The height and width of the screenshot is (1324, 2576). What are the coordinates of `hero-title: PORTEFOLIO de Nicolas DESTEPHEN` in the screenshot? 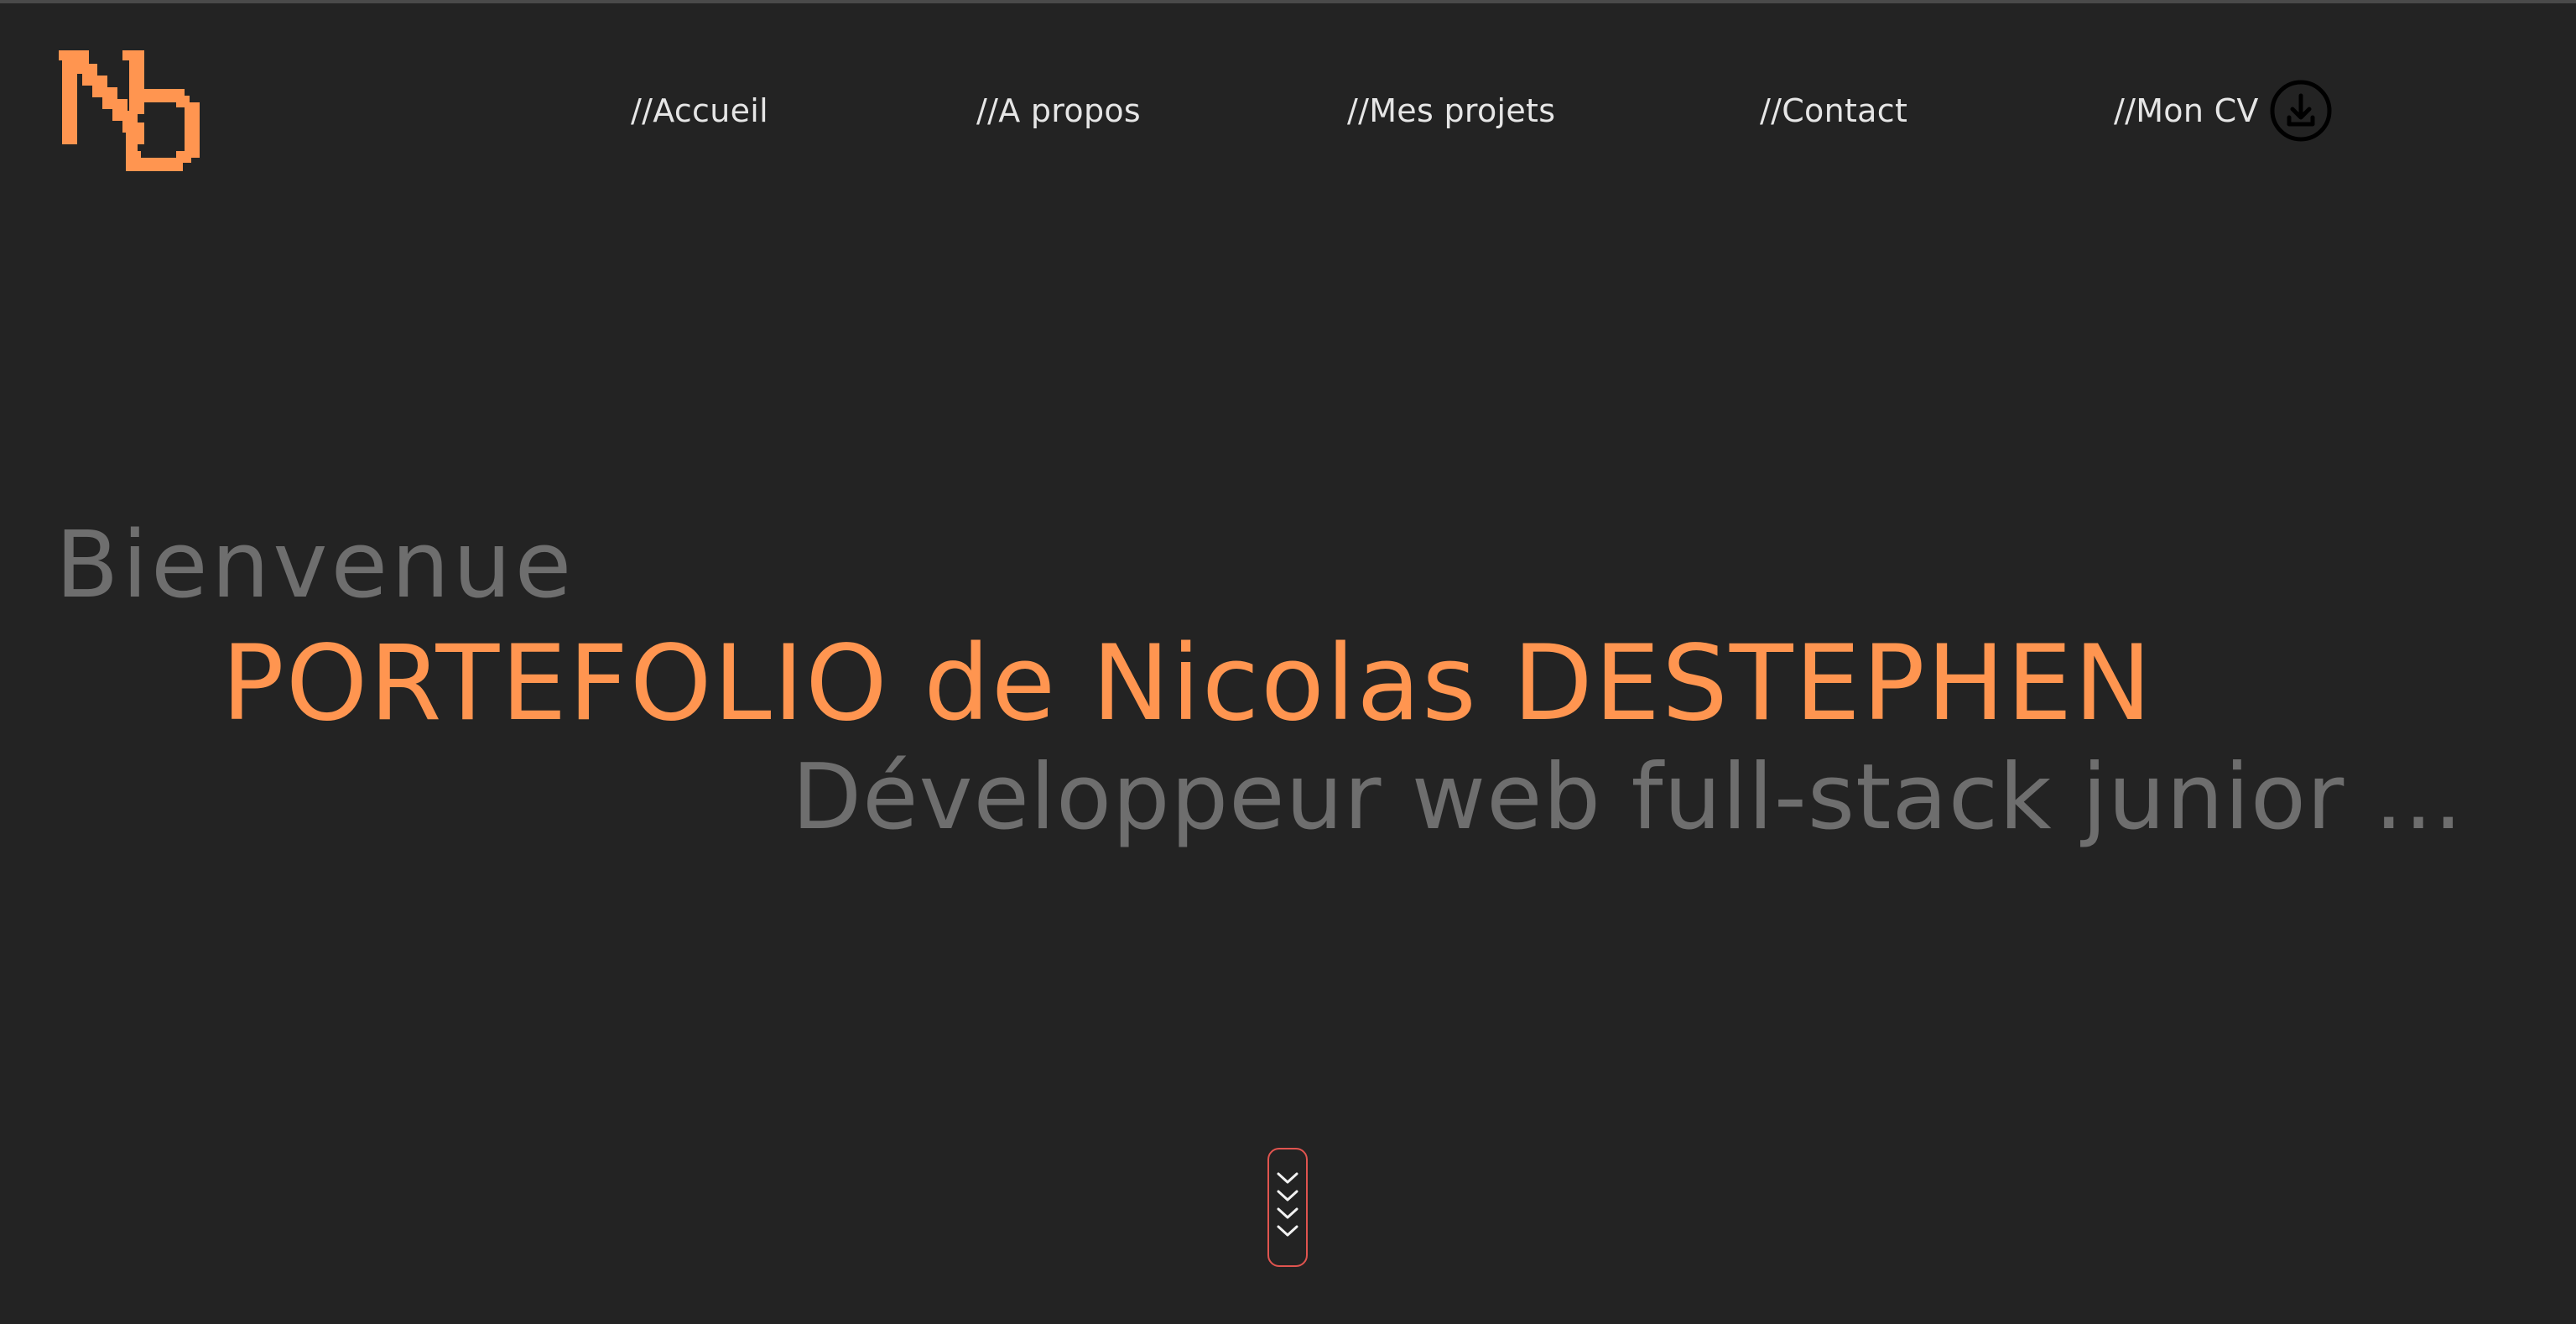 It's located at (1187, 683).